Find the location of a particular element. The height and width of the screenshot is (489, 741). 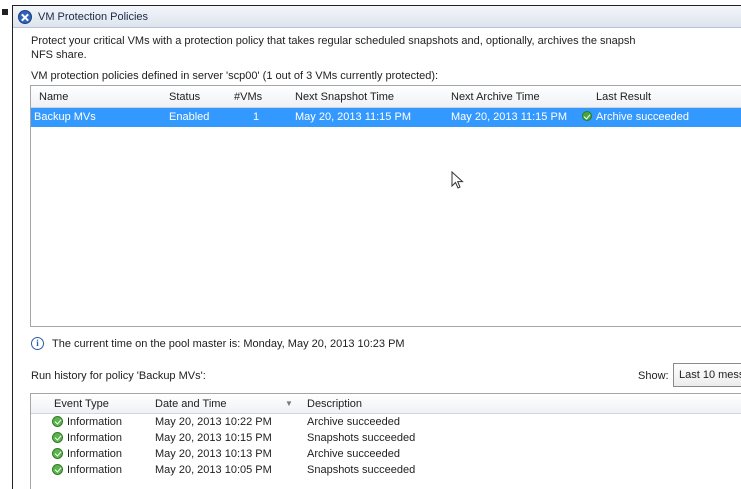

policy-next-snapshot: May 20, 2013 11:15 PM is located at coordinates (353, 117).